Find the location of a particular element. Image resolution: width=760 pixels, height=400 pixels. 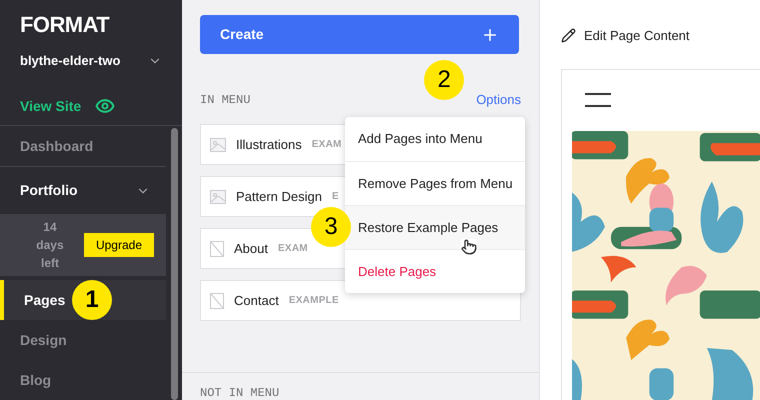

example-tag: EXAMPLE is located at coordinates (313, 300).